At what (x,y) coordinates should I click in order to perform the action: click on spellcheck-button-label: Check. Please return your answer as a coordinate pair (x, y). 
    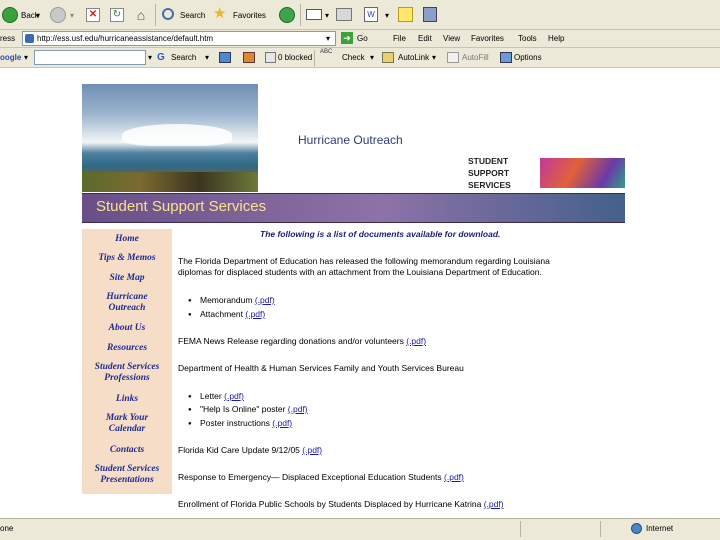
    Looking at the image, I should click on (353, 57).